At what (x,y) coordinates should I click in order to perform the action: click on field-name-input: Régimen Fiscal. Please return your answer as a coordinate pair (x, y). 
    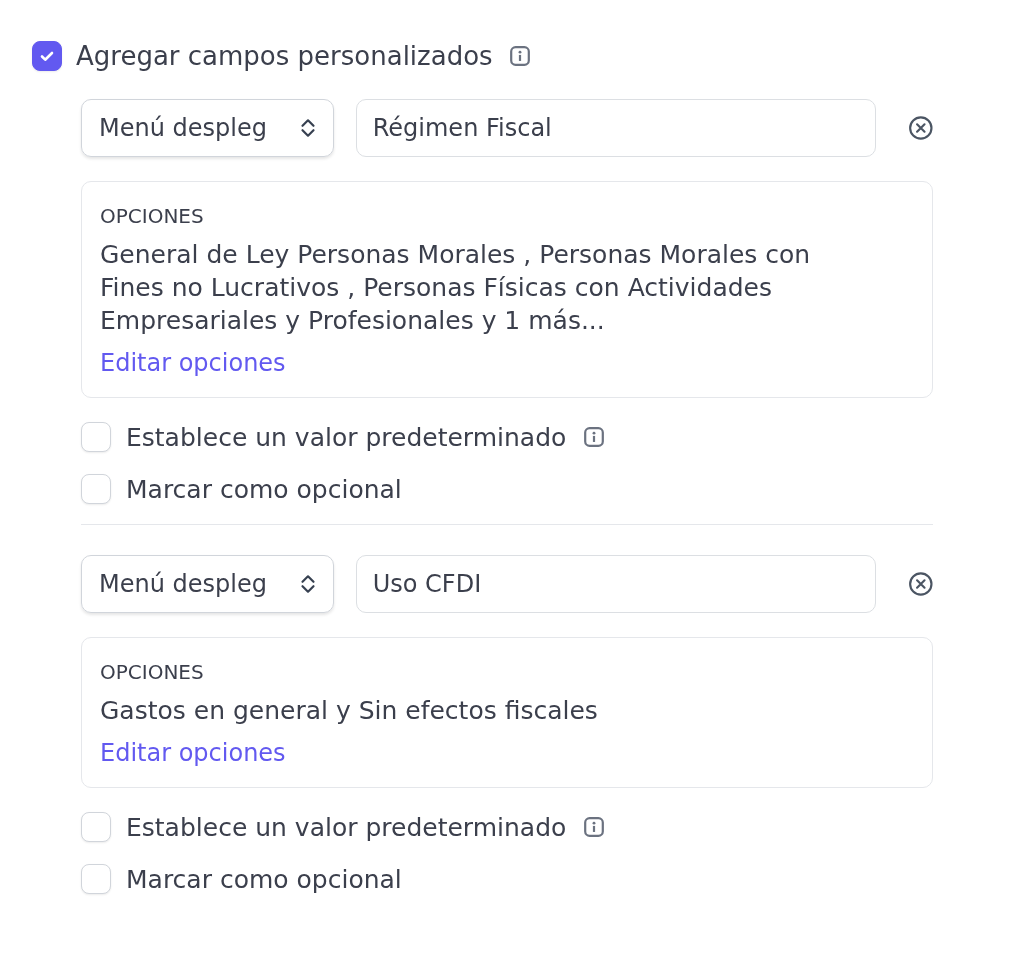
    Looking at the image, I should click on (616, 128).